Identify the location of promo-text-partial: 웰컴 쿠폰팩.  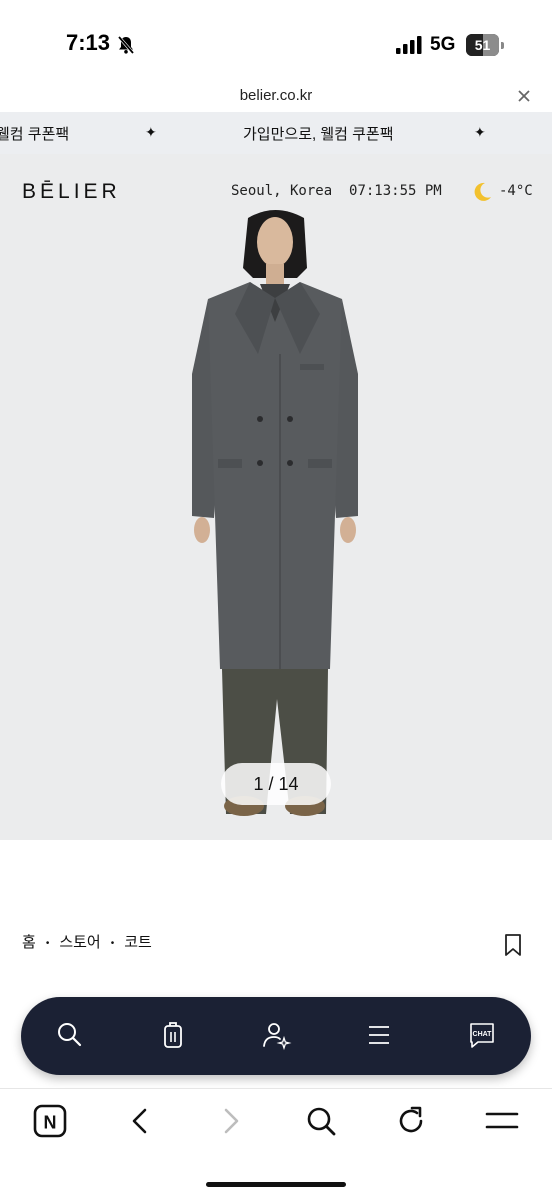
(34, 133).